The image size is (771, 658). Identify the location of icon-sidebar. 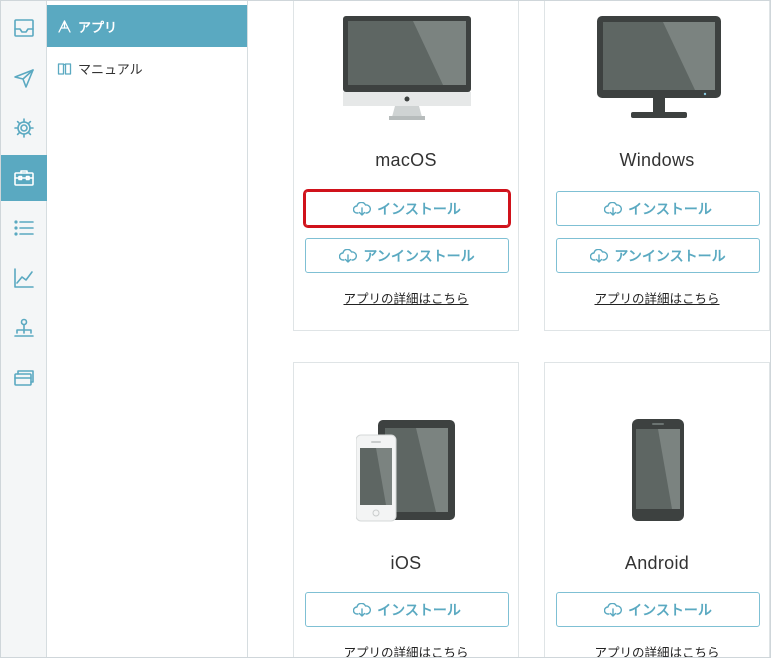
(24, 329).